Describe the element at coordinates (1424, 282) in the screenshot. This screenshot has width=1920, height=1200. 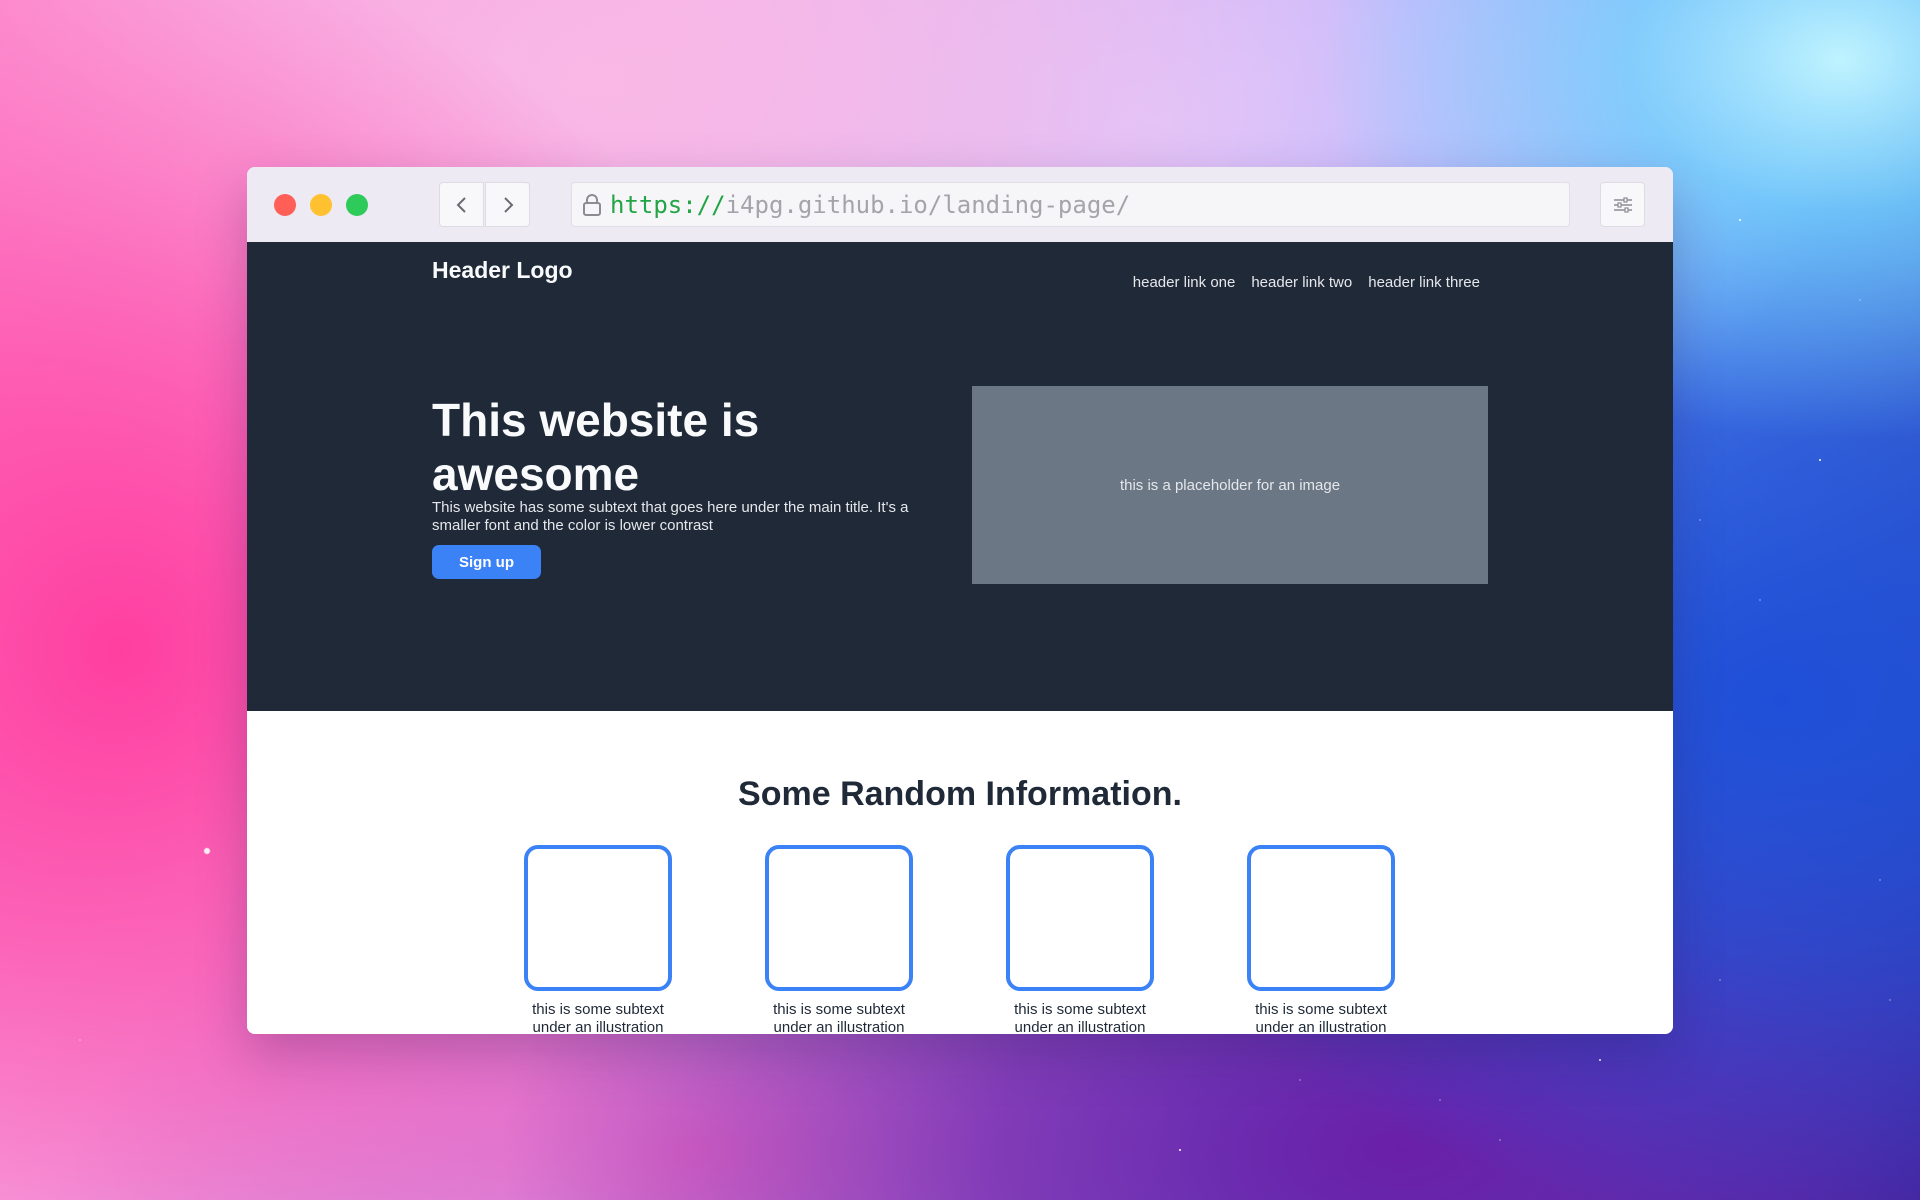
I see `header-link-three: header link three` at that location.